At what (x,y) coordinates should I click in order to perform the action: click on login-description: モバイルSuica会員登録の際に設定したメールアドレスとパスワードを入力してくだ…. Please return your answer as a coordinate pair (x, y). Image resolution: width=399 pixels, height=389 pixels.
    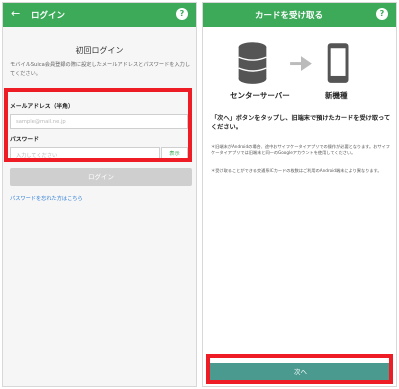
    Looking at the image, I should click on (100, 69).